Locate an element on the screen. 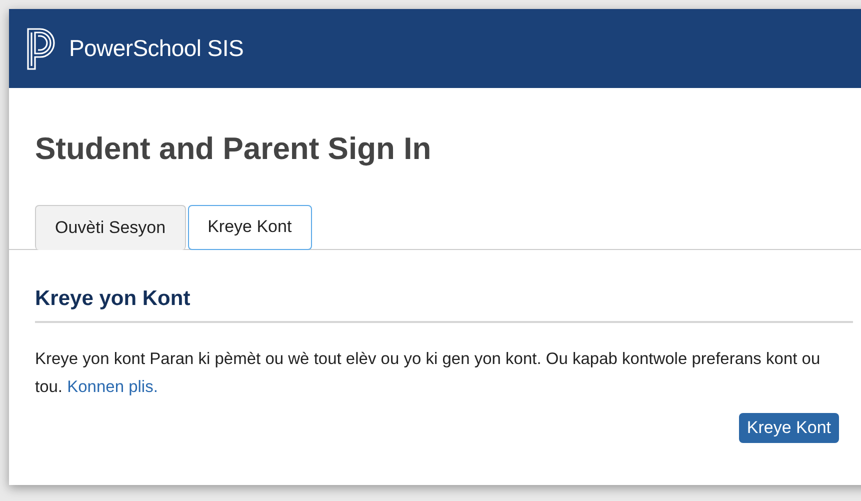 The width and height of the screenshot is (861, 501). create-account-button: Kreye Kont is located at coordinates (788, 428).